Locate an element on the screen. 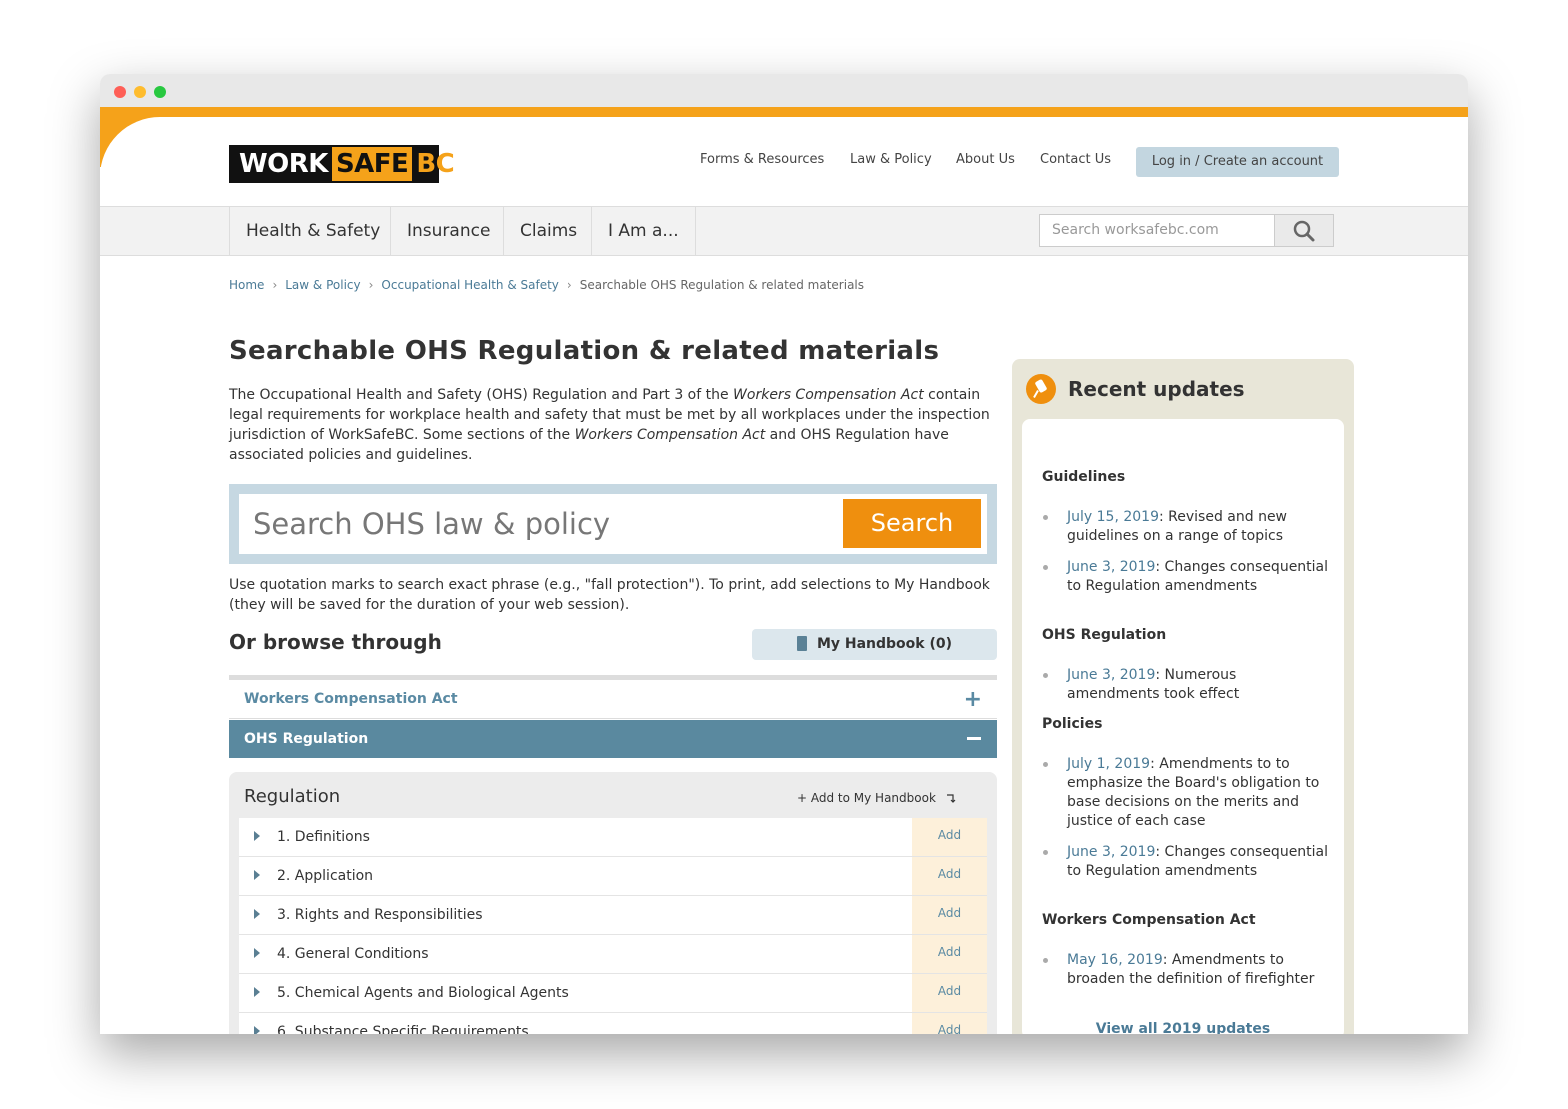 This screenshot has width=1568, height=1109. worksafebc-logo: WORK SAFE BC is located at coordinates (342, 164).